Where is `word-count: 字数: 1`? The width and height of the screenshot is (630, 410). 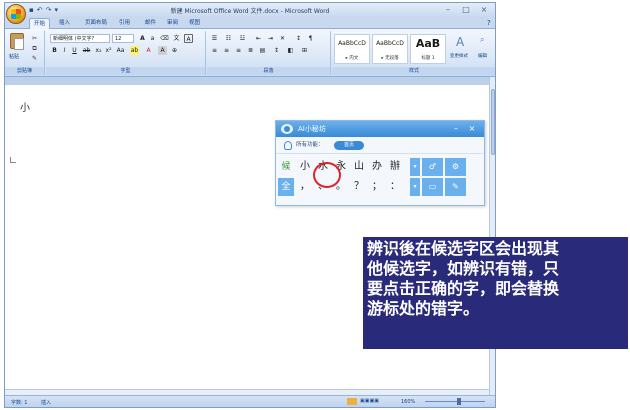 word-count: 字数: 1 is located at coordinates (19, 402).